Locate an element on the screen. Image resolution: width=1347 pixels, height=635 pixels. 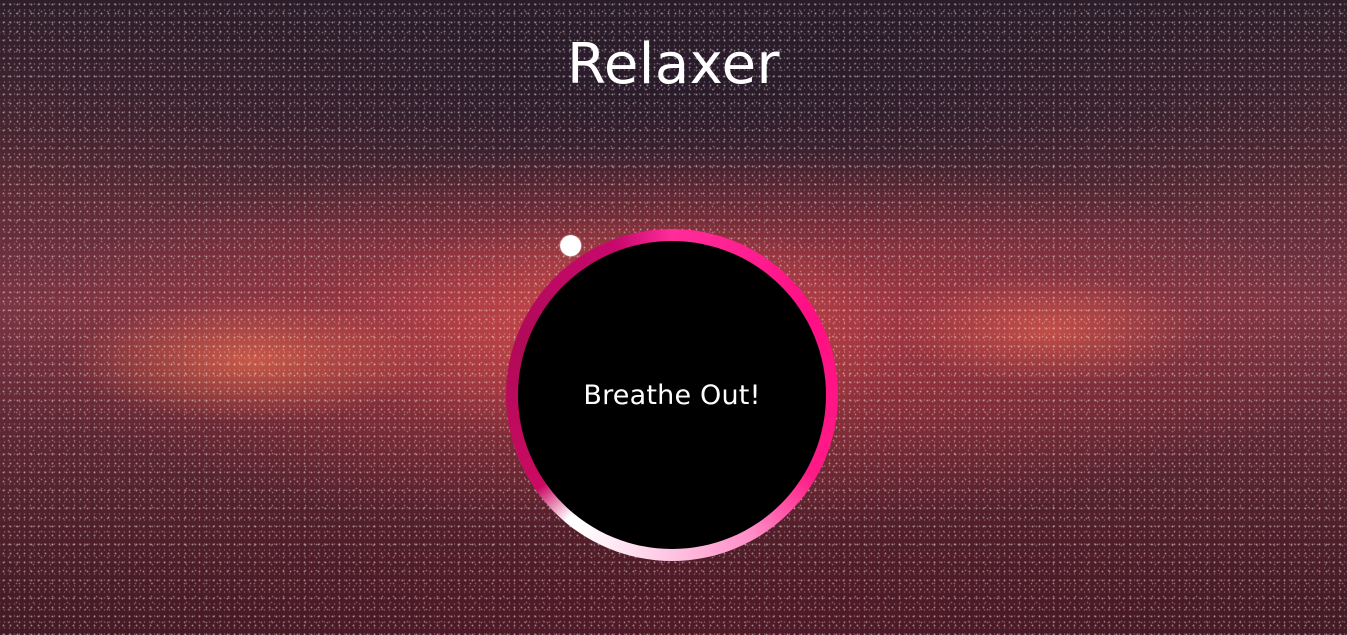
app-title: Relaxer is located at coordinates (673, 64).